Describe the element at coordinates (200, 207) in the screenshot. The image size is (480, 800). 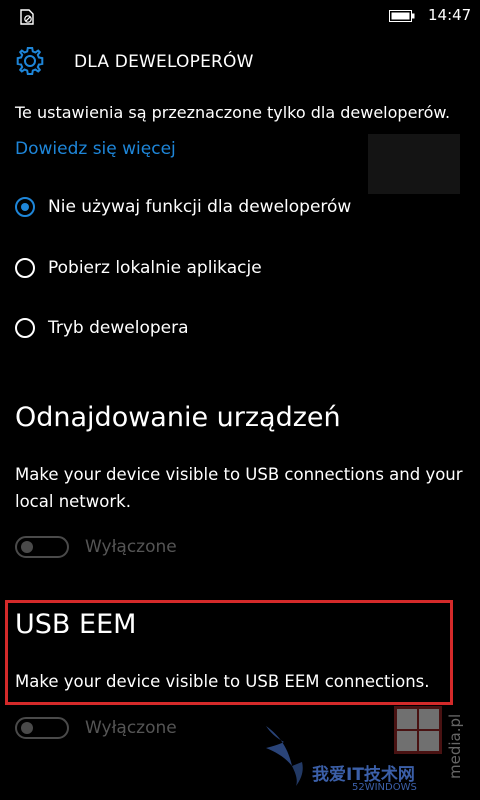
I see `radio-label: Nie używaj funkcji dla deweloperów` at that location.